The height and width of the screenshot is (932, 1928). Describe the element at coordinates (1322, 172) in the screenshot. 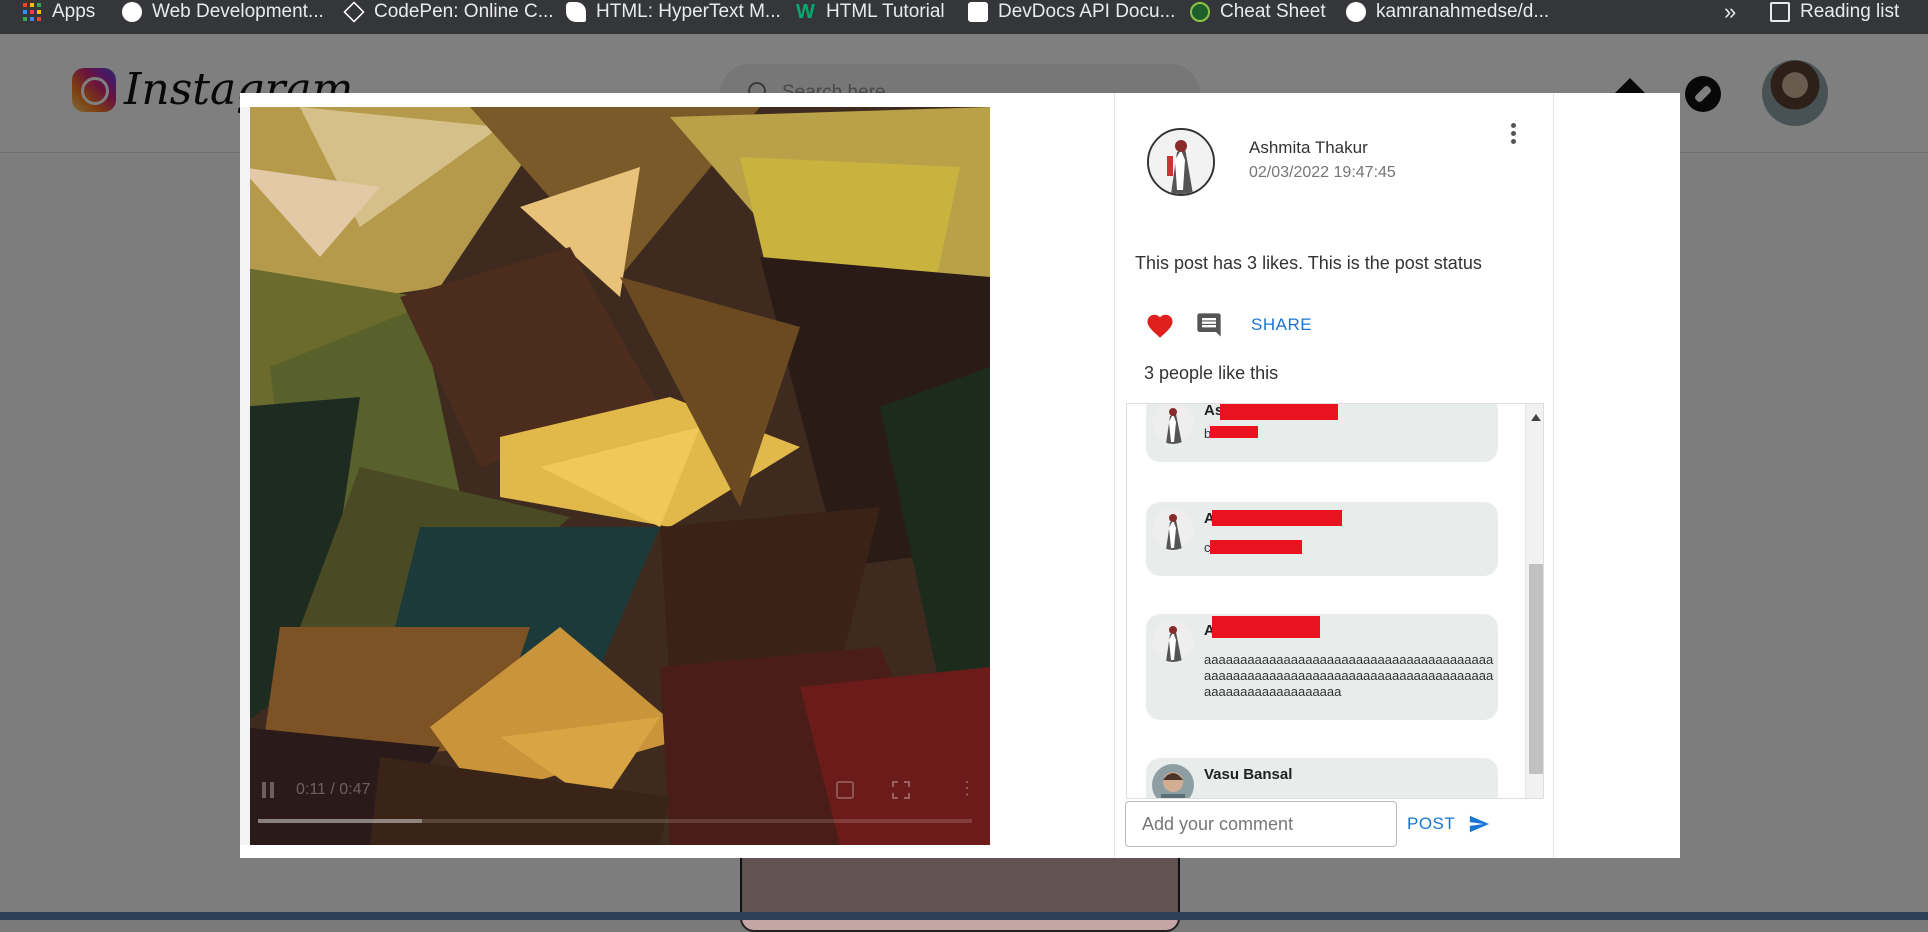

I see `post-timestamp: 02/03/2022 19:47:45` at that location.